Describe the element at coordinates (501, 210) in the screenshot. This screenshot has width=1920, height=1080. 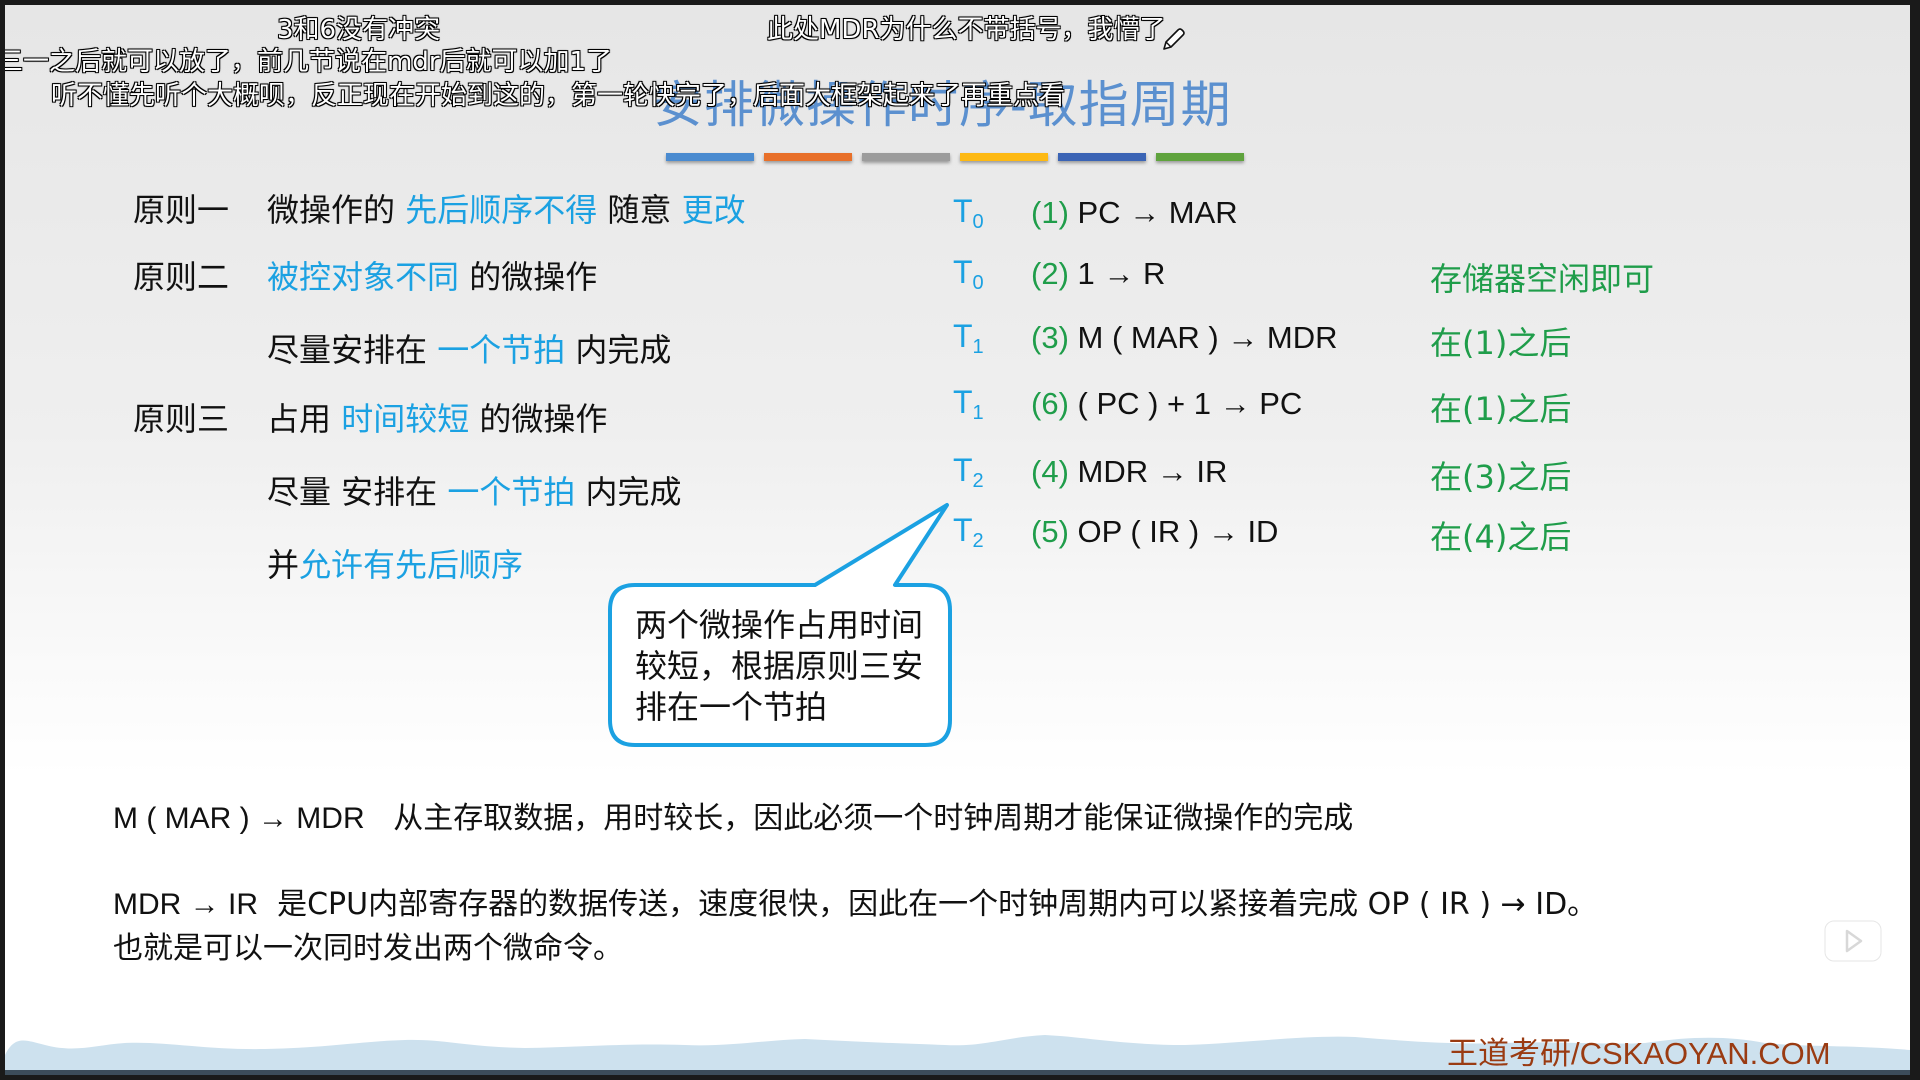
I see `highlighted-phrase: 先后顺序不得` at that location.